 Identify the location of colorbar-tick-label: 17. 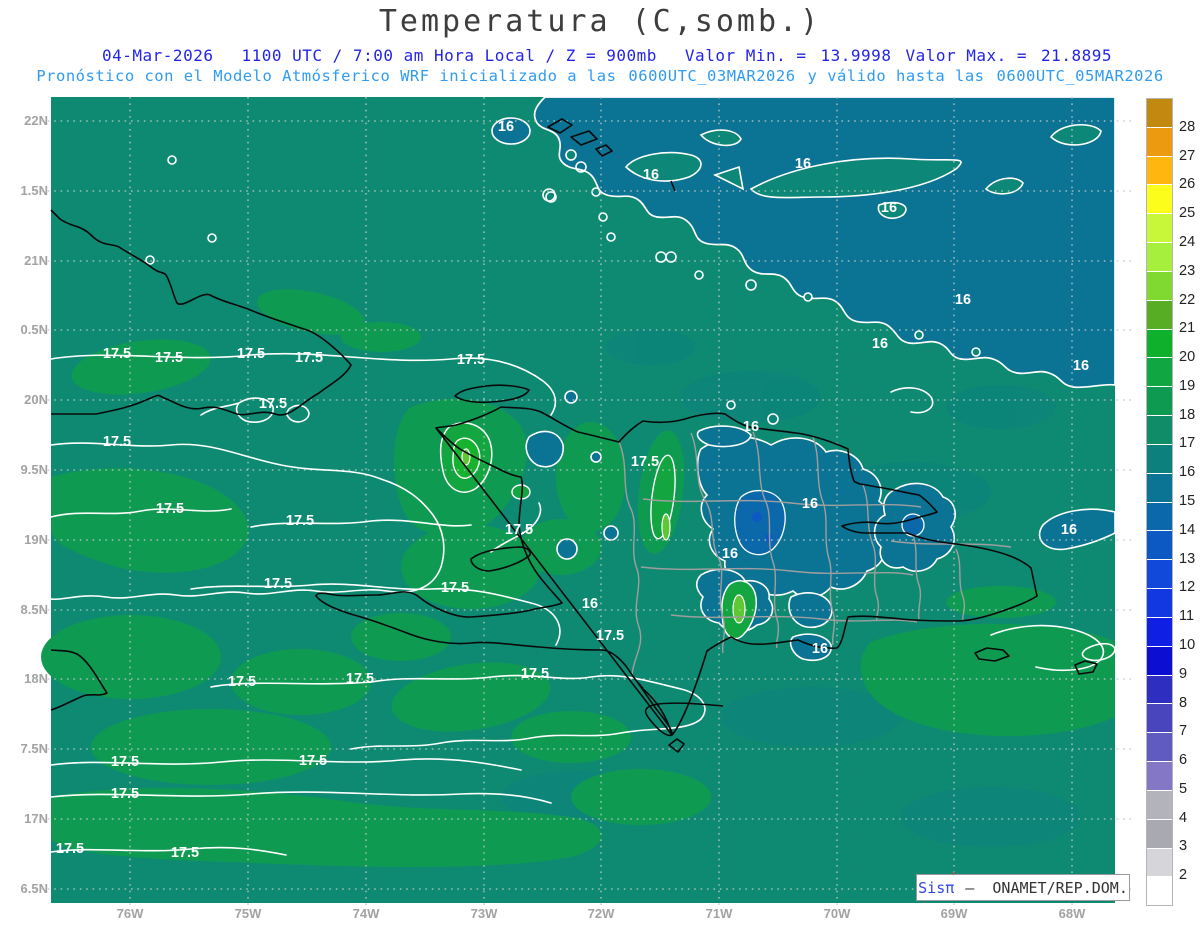
(1187, 443).